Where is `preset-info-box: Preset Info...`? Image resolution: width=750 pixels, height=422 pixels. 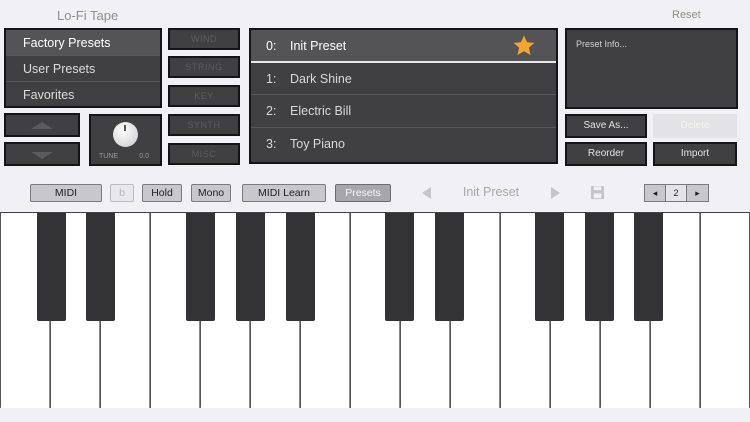
preset-info-box: Preset Info... is located at coordinates (651, 68).